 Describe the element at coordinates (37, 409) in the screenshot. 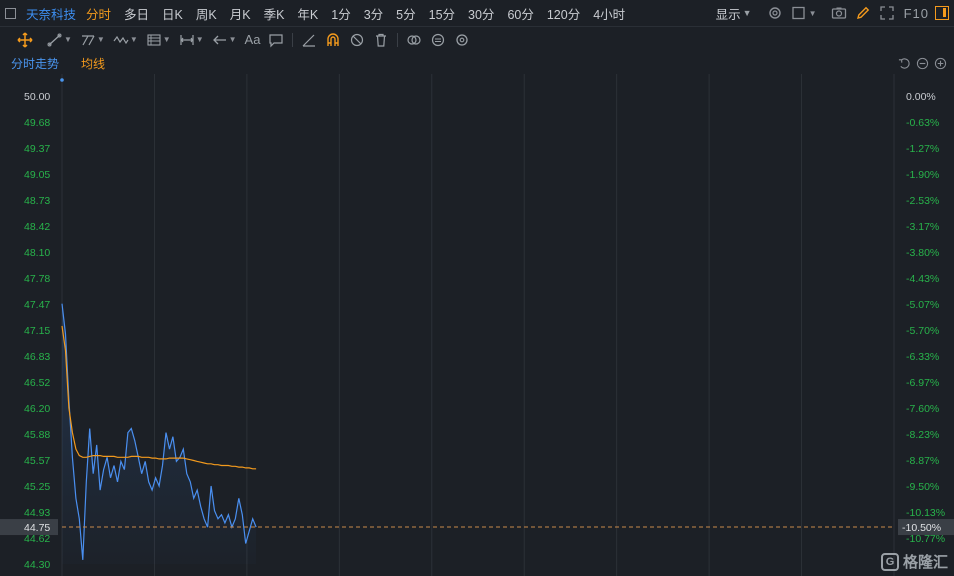

I see `y-left-tick-label: 46.20` at that location.